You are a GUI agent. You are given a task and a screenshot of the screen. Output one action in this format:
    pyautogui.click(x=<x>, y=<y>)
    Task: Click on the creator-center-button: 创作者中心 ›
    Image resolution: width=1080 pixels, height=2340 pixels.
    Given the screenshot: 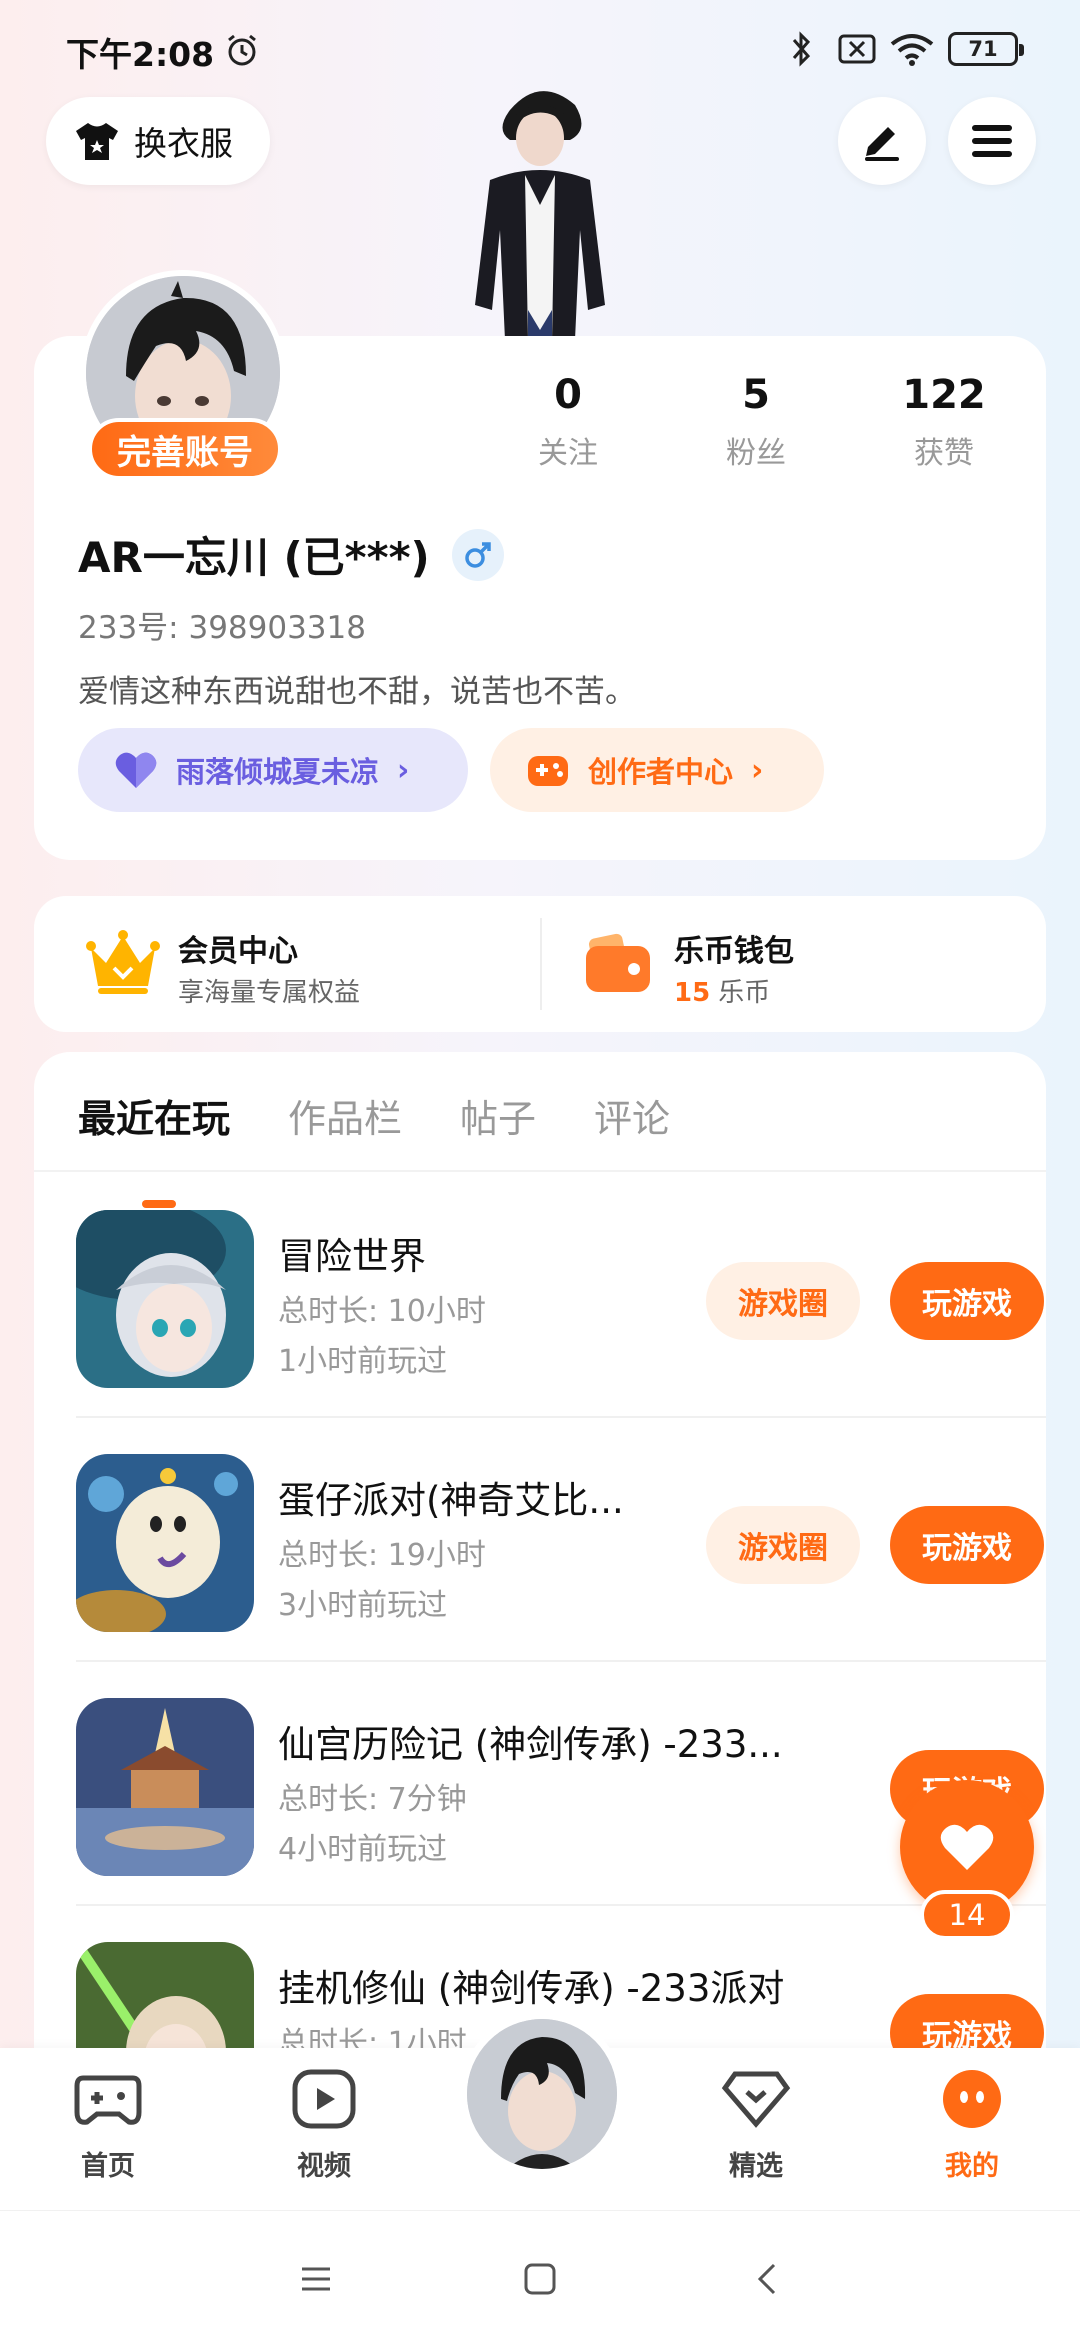 What is the action you would take?
    pyautogui.click(x=657, y=770)
    